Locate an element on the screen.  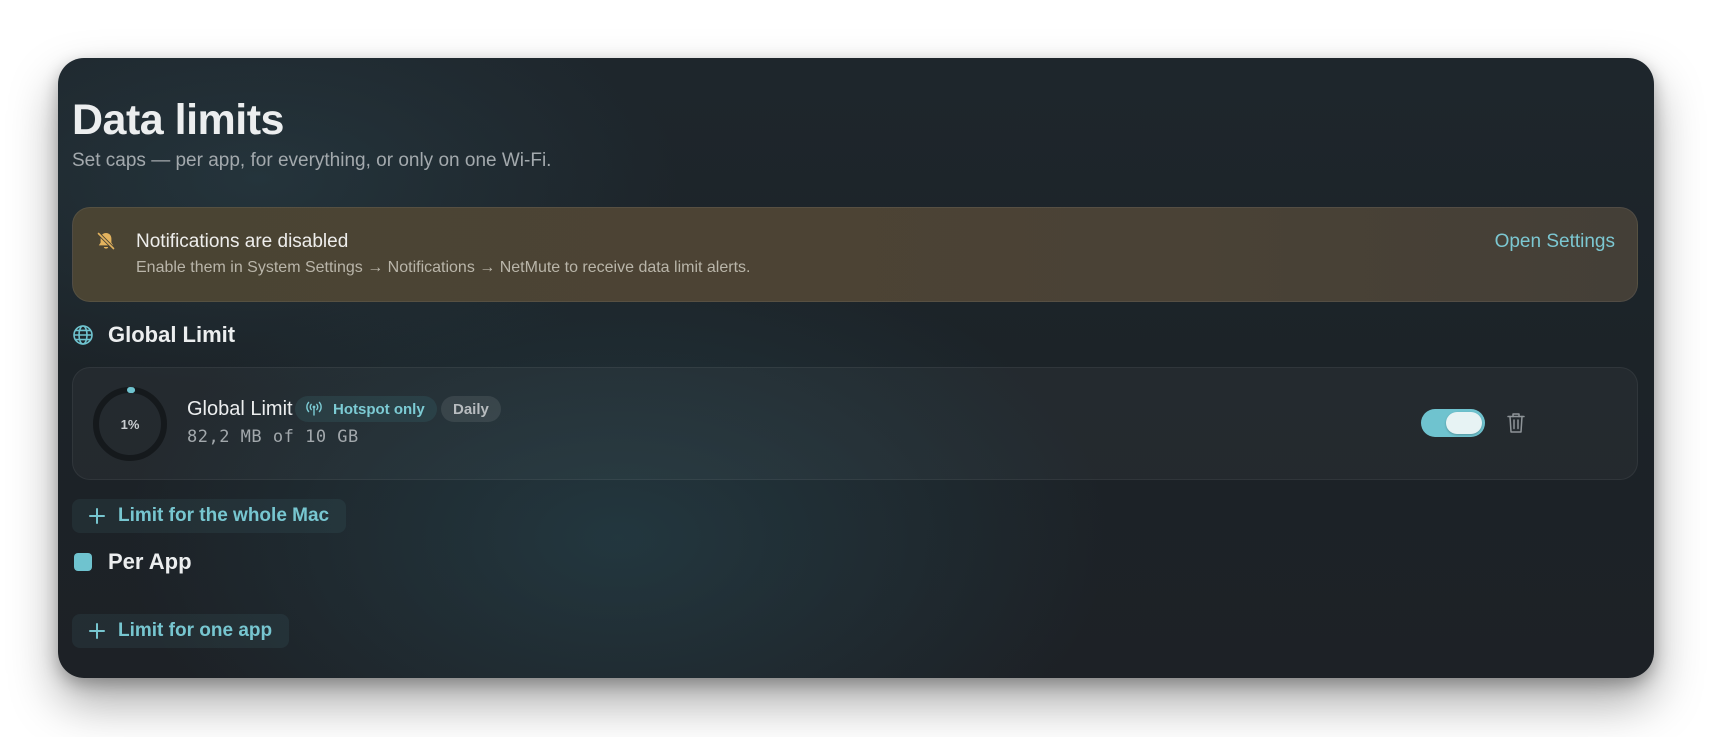
banner-title: Notifications are disabled is located at coordinates (242, 241).